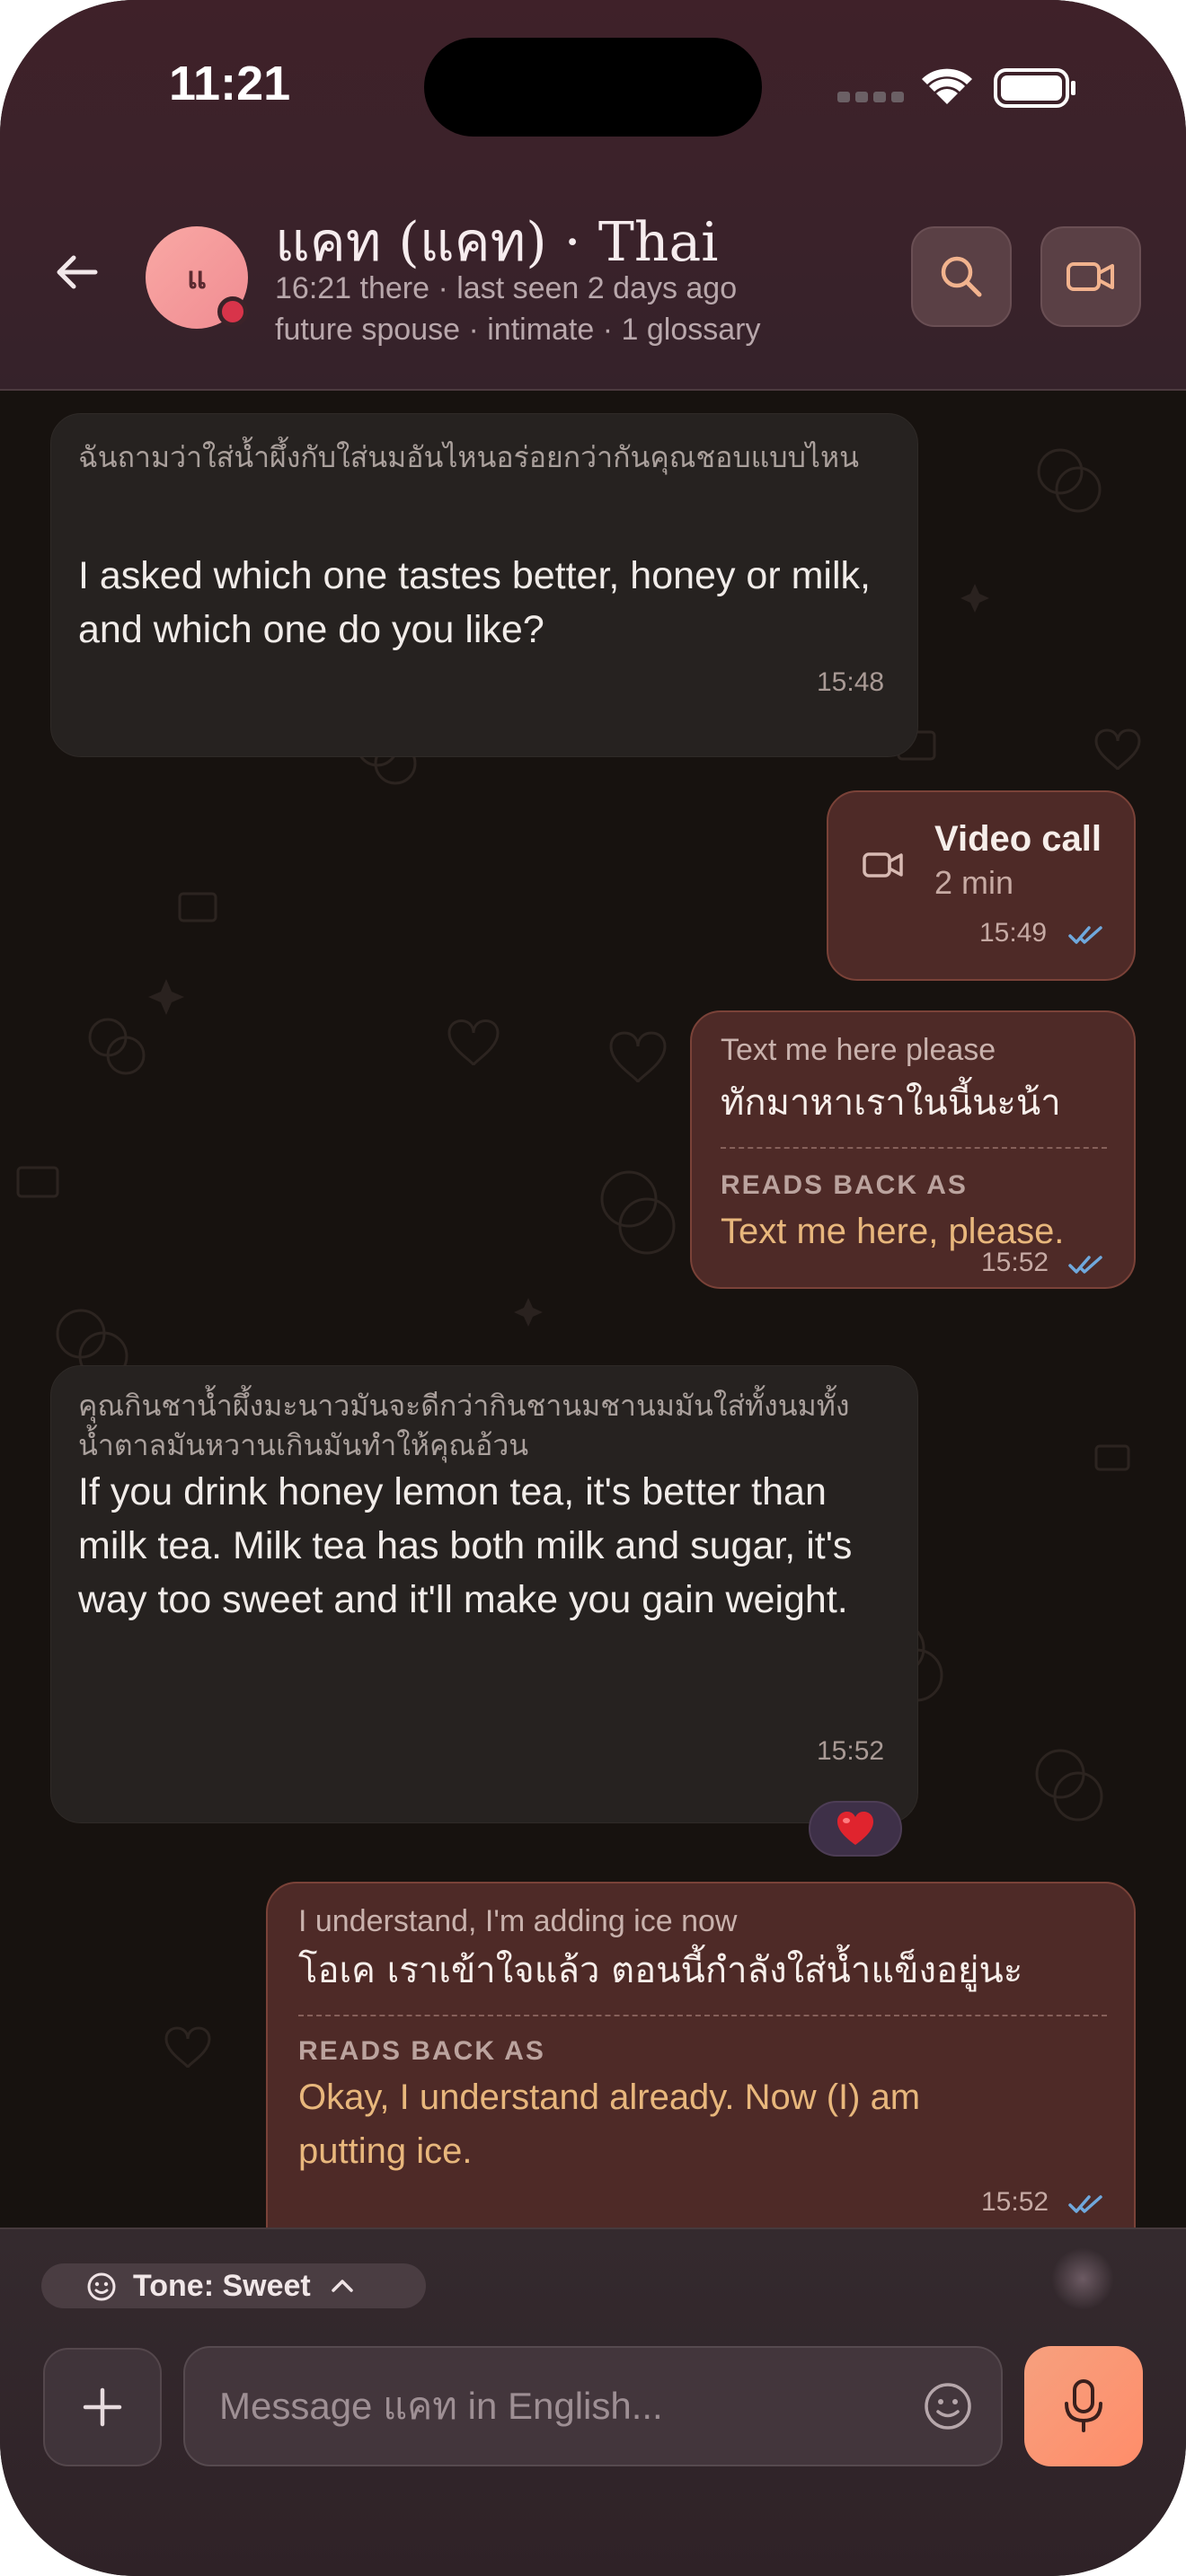 This screenshot has height=2576, width=1186. I want to click on message-time: 15:49, so click(1013, 933).